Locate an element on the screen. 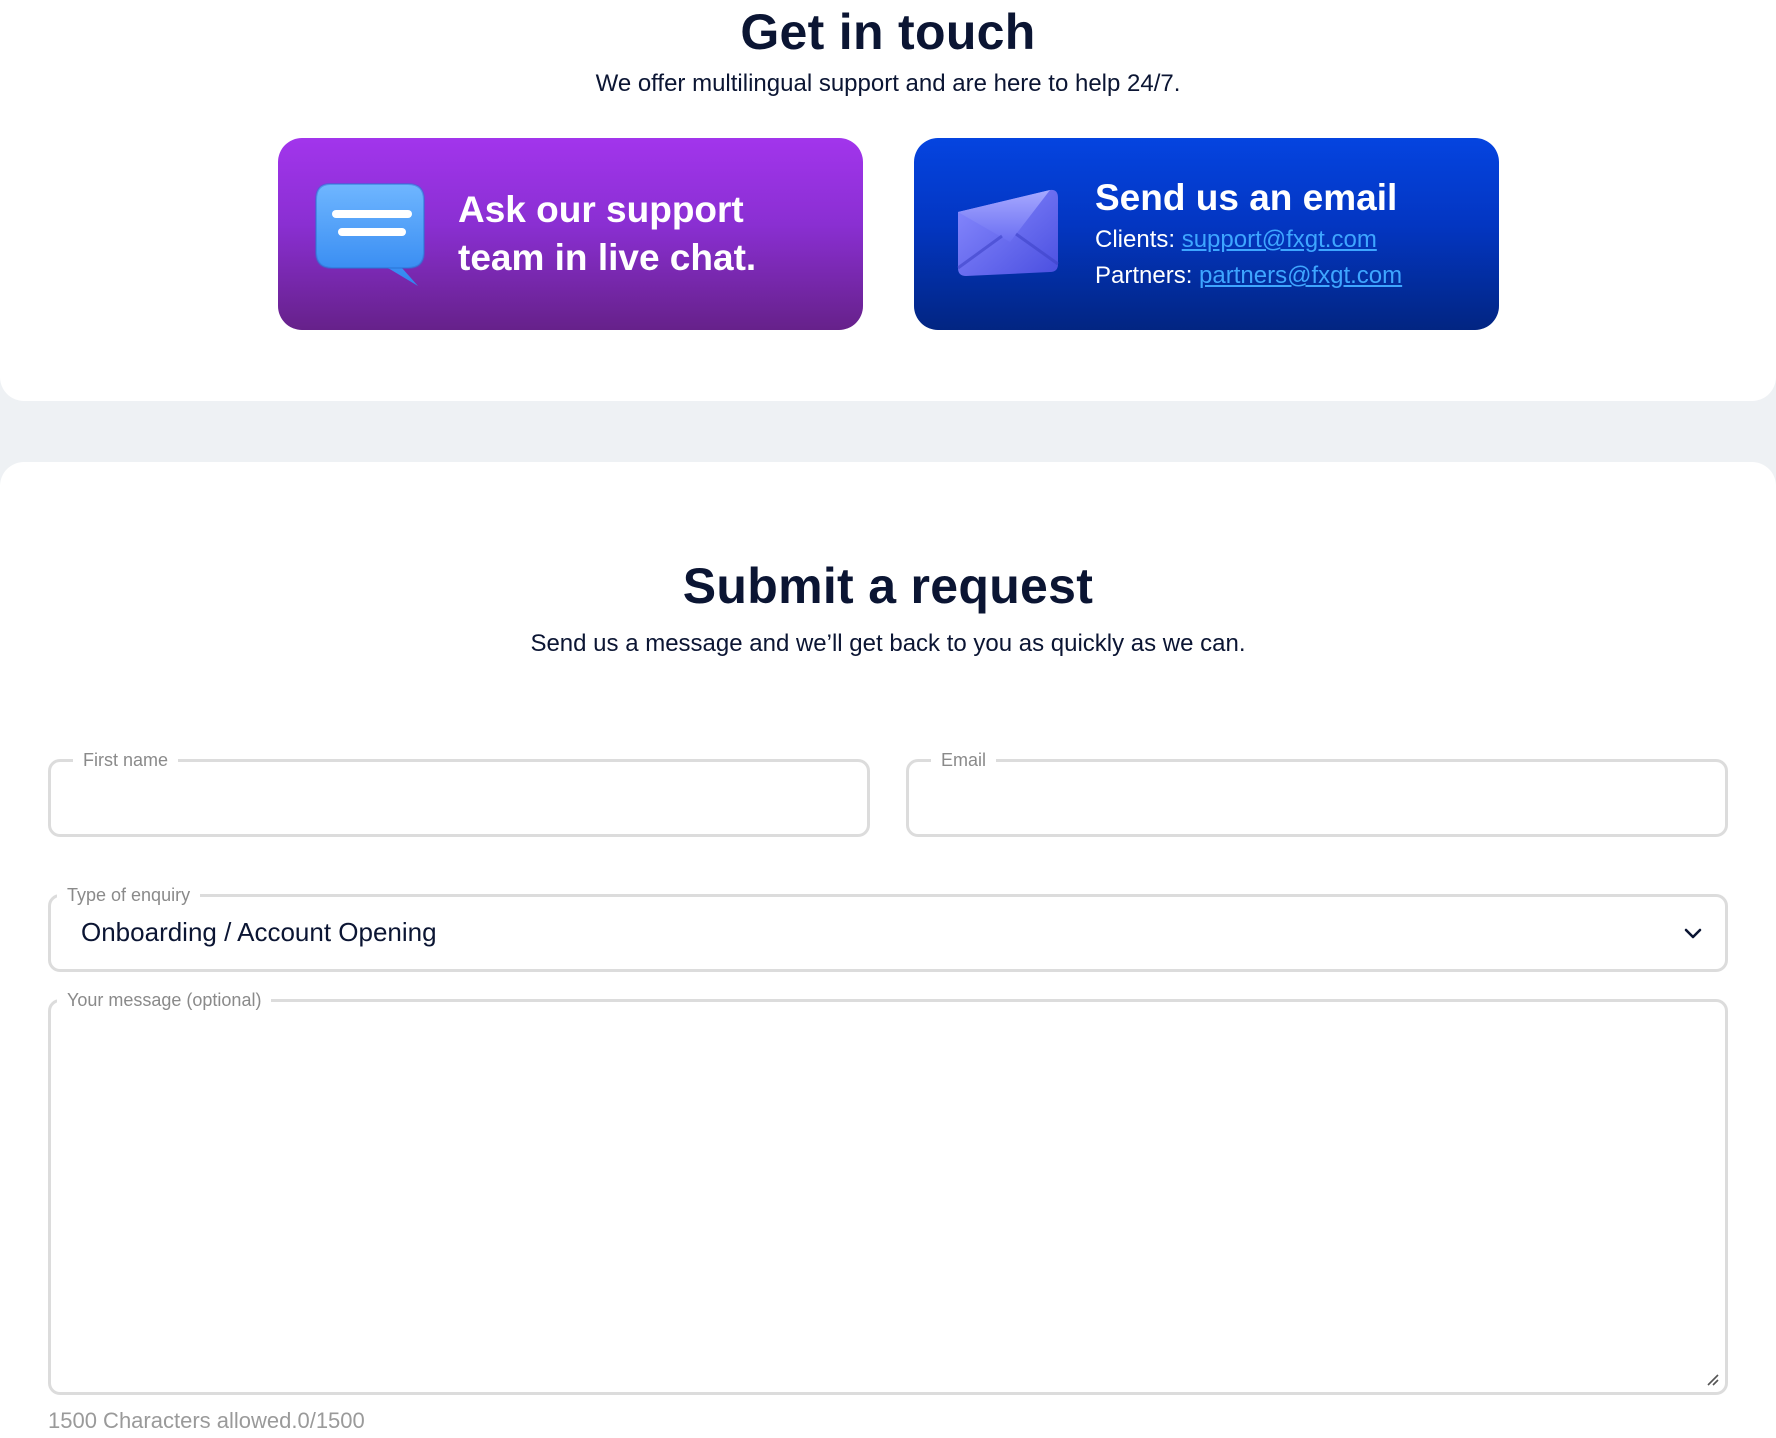  email-field: Email is located at coordinates (1317, 792).